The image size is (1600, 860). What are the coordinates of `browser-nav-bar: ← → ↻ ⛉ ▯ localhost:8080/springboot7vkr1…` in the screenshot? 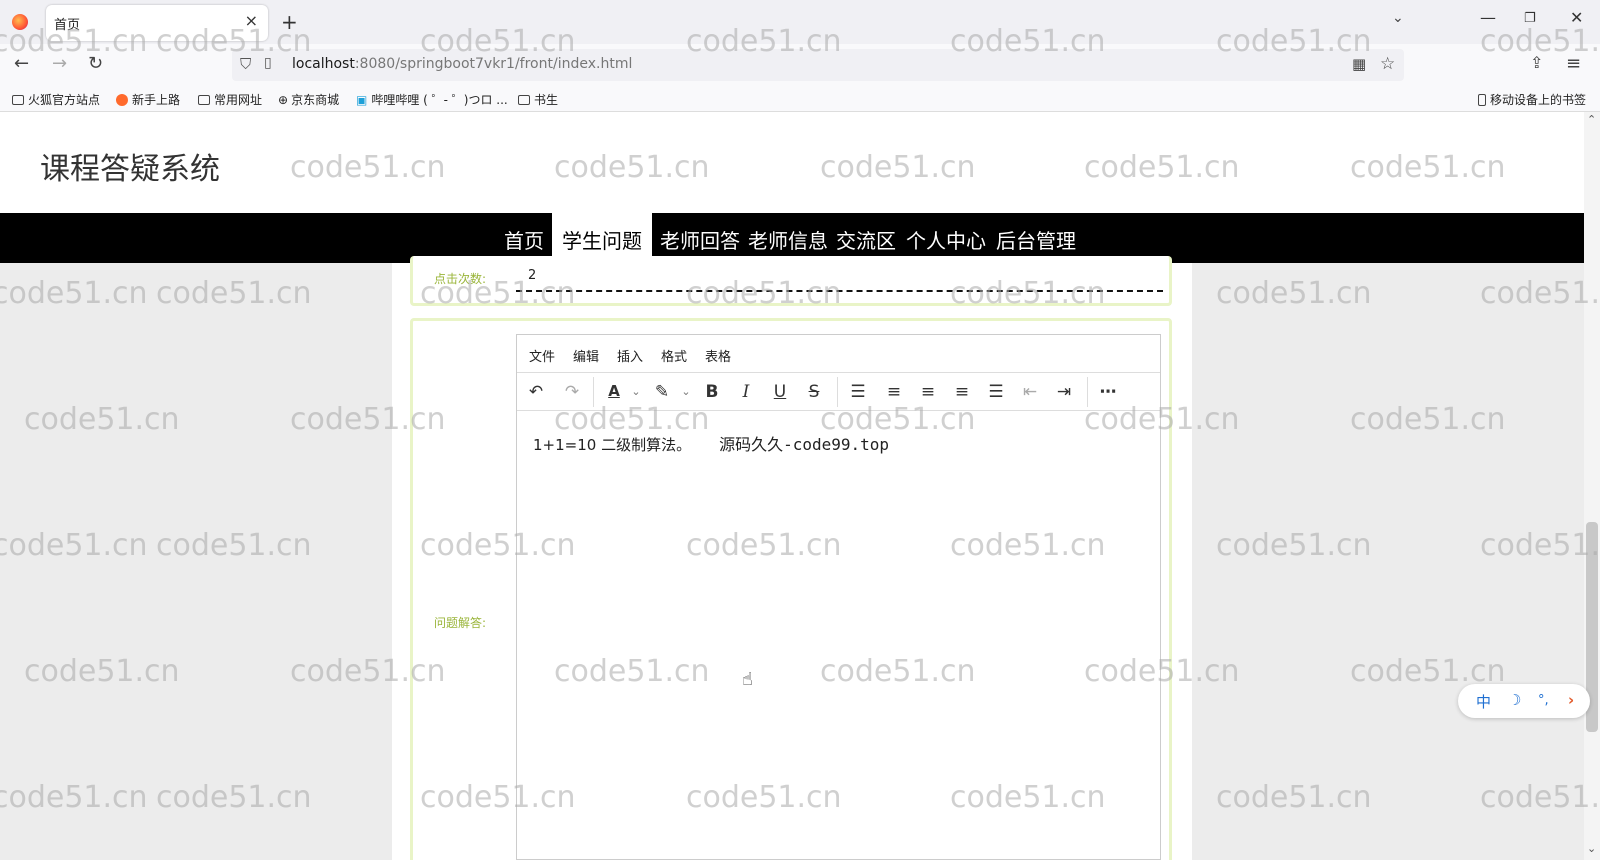 It's located at (800, 65).